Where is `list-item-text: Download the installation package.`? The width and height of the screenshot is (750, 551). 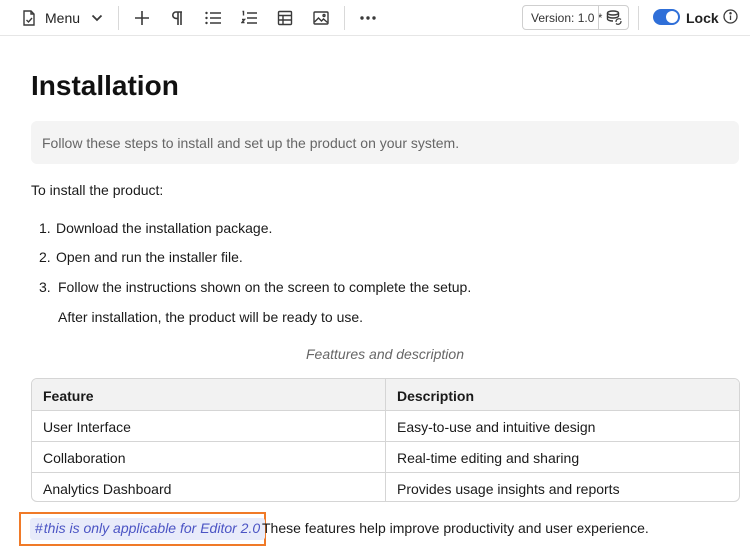 list-item-text: Download the installation package. is located at coordinates (164, 228).